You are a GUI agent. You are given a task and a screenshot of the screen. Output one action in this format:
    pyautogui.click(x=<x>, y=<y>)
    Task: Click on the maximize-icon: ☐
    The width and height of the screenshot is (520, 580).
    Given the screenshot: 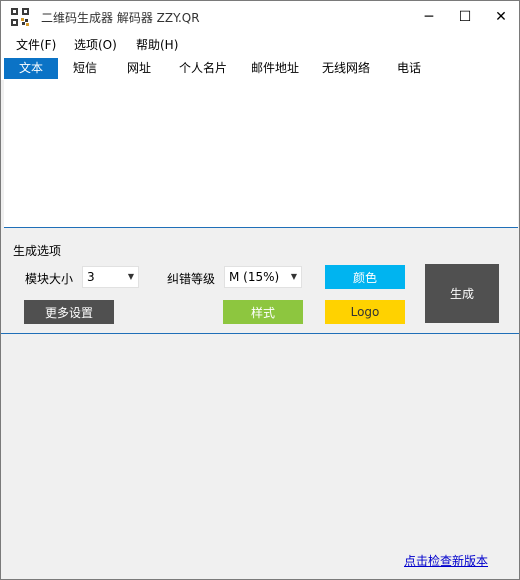 What is the action you would take?
    pyautogui.click(x=465, y=16)
    